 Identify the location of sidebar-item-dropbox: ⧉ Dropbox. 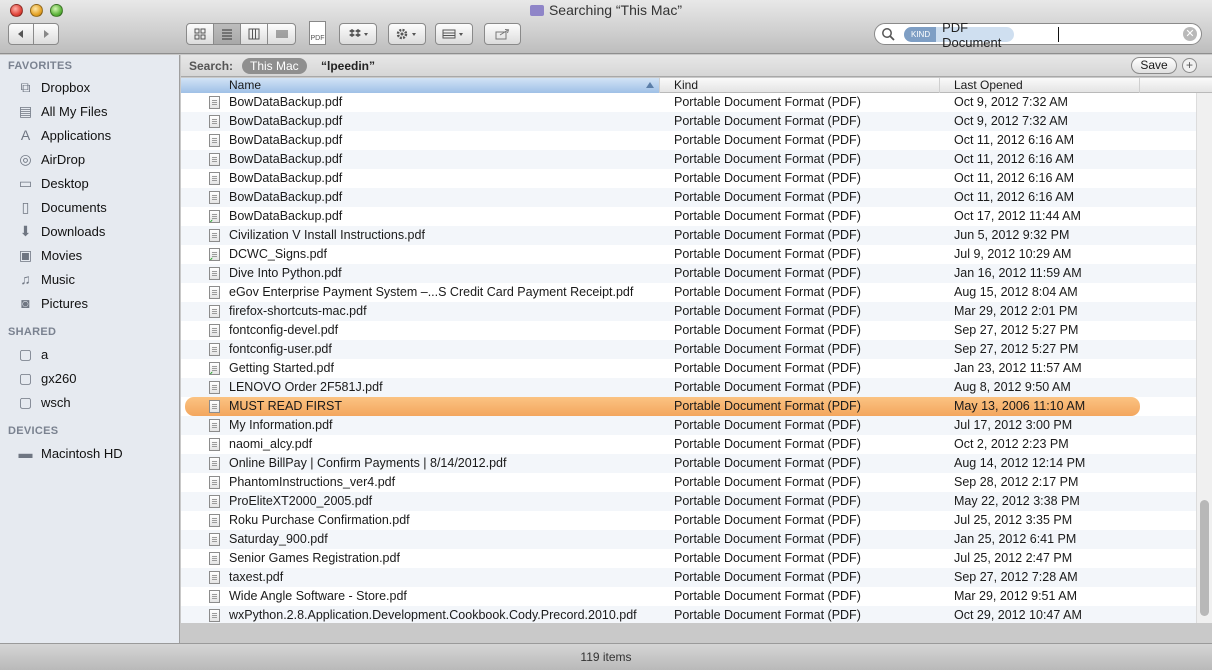
(96, 87).